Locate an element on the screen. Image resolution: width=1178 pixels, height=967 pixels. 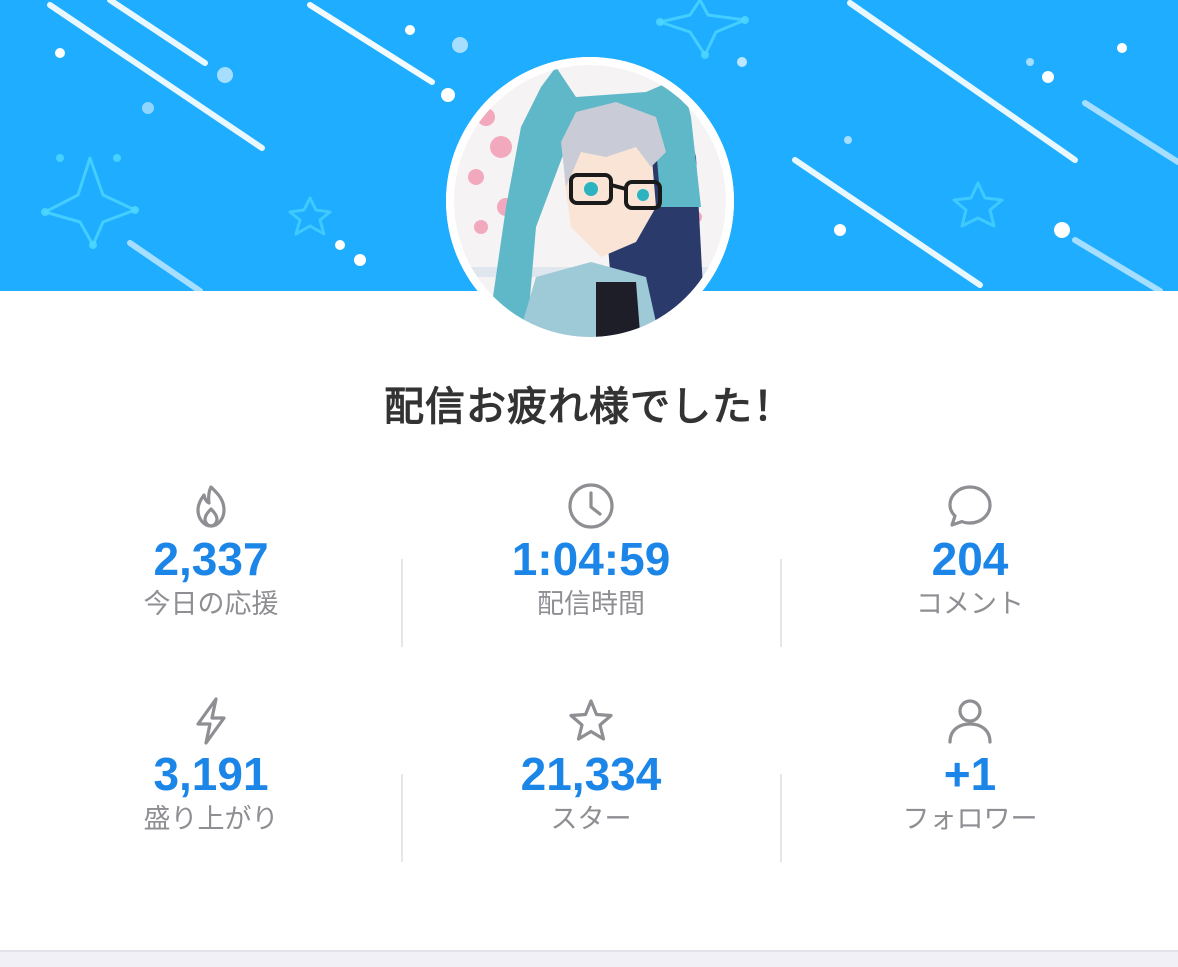
stat-label: フォロワー is located at coordinates (970, 819).